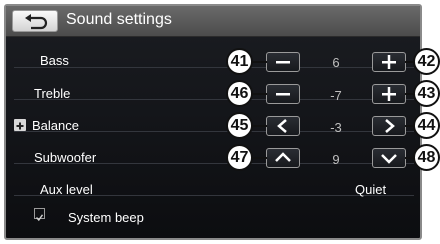 This screenshot has width=440, height=244. What do you see at coordinates (54, 60) in the screenshot?
I see `bass-label: Bass` at bounding box center [54, 60].